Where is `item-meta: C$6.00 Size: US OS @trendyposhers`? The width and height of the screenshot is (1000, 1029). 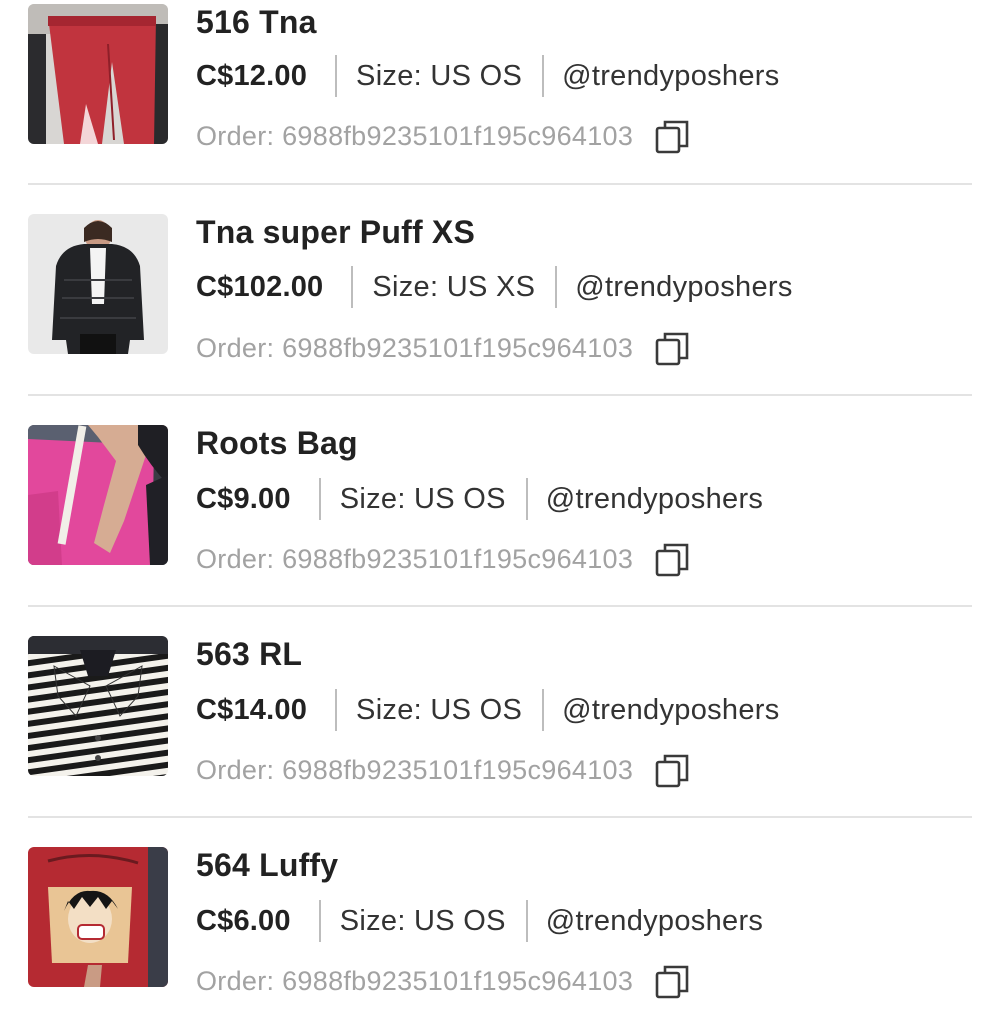
item-meta: C$6.00 Size: US OS @trendyposhers is located at coordinates (479, 921).